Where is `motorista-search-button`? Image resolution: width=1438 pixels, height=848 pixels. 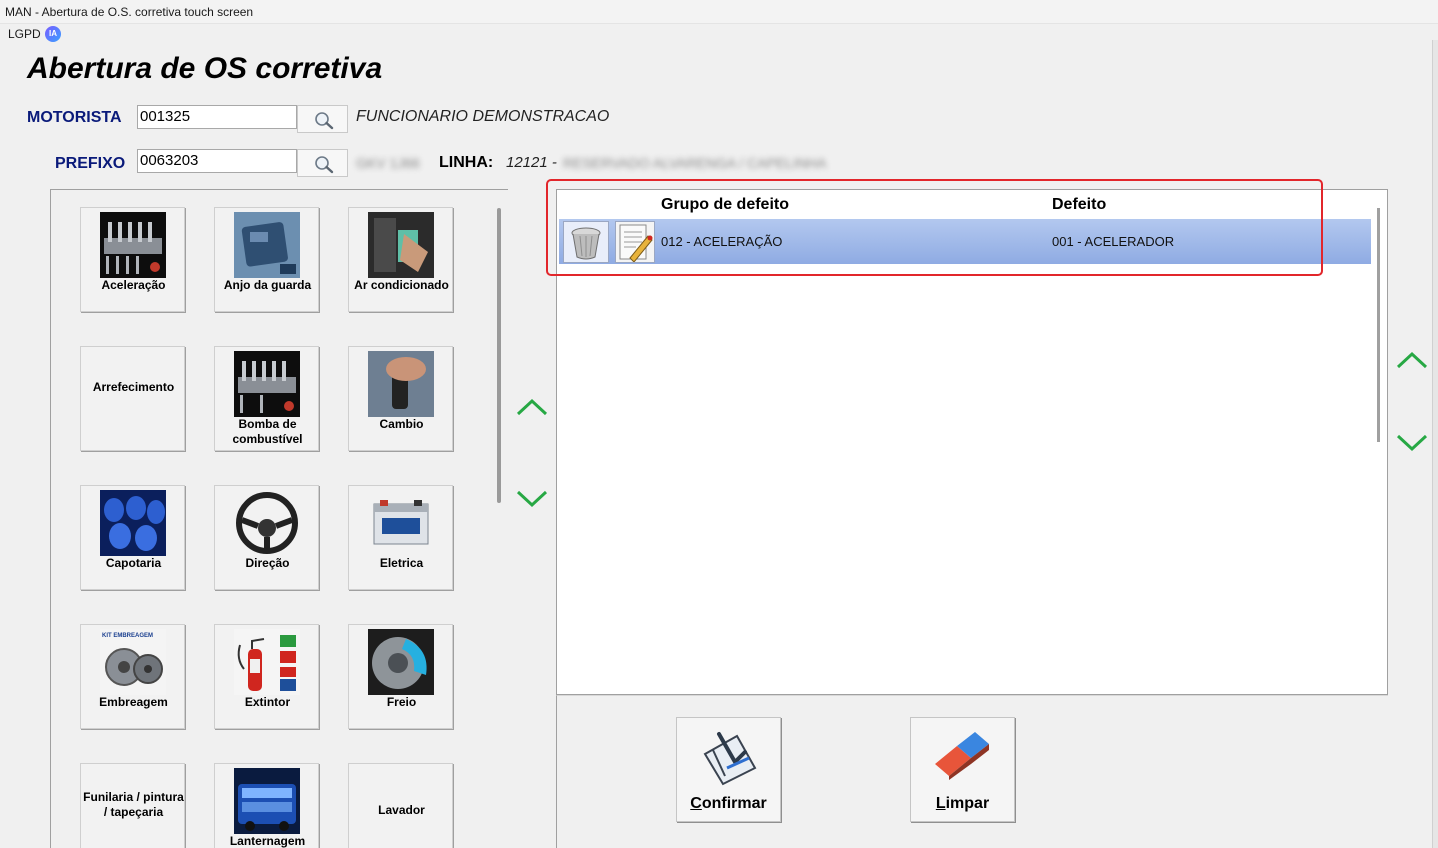
motorista-search-button is located at coordinates (322, 119).